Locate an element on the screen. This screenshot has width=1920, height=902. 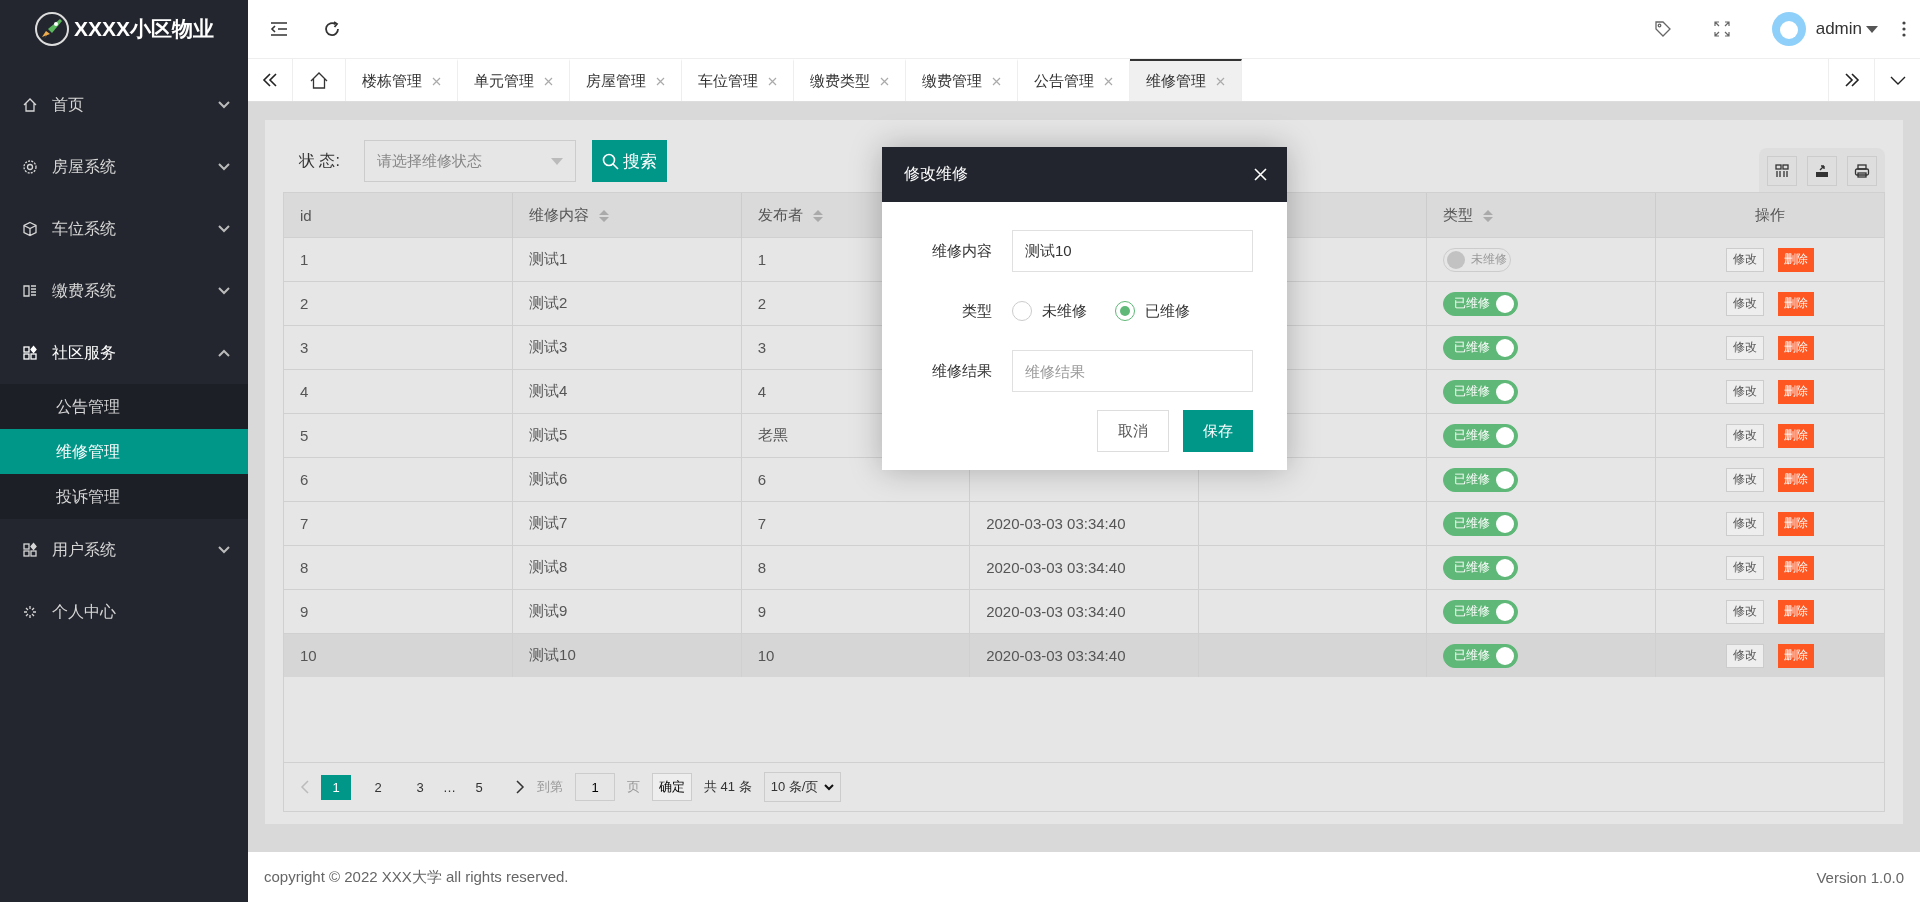
menu-item: 缴费系统 is located at coordinates (124, 291).